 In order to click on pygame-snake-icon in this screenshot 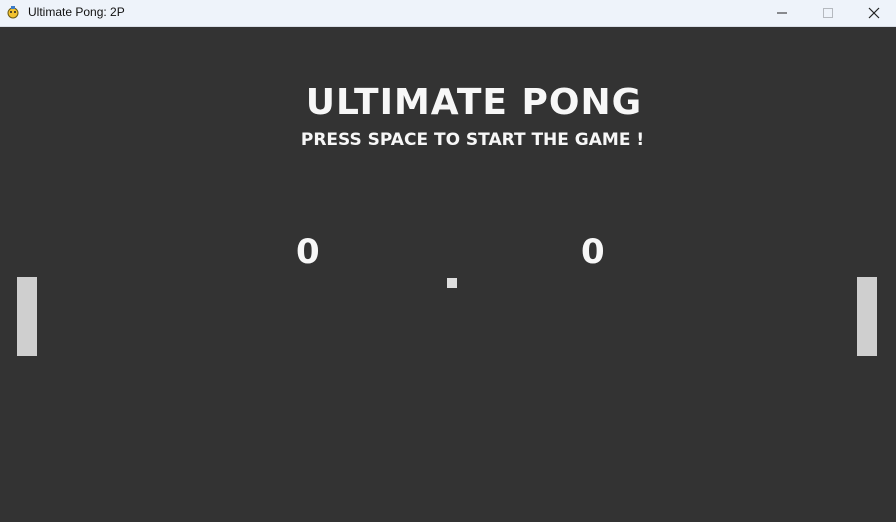, I will do `click(13, 12)`.